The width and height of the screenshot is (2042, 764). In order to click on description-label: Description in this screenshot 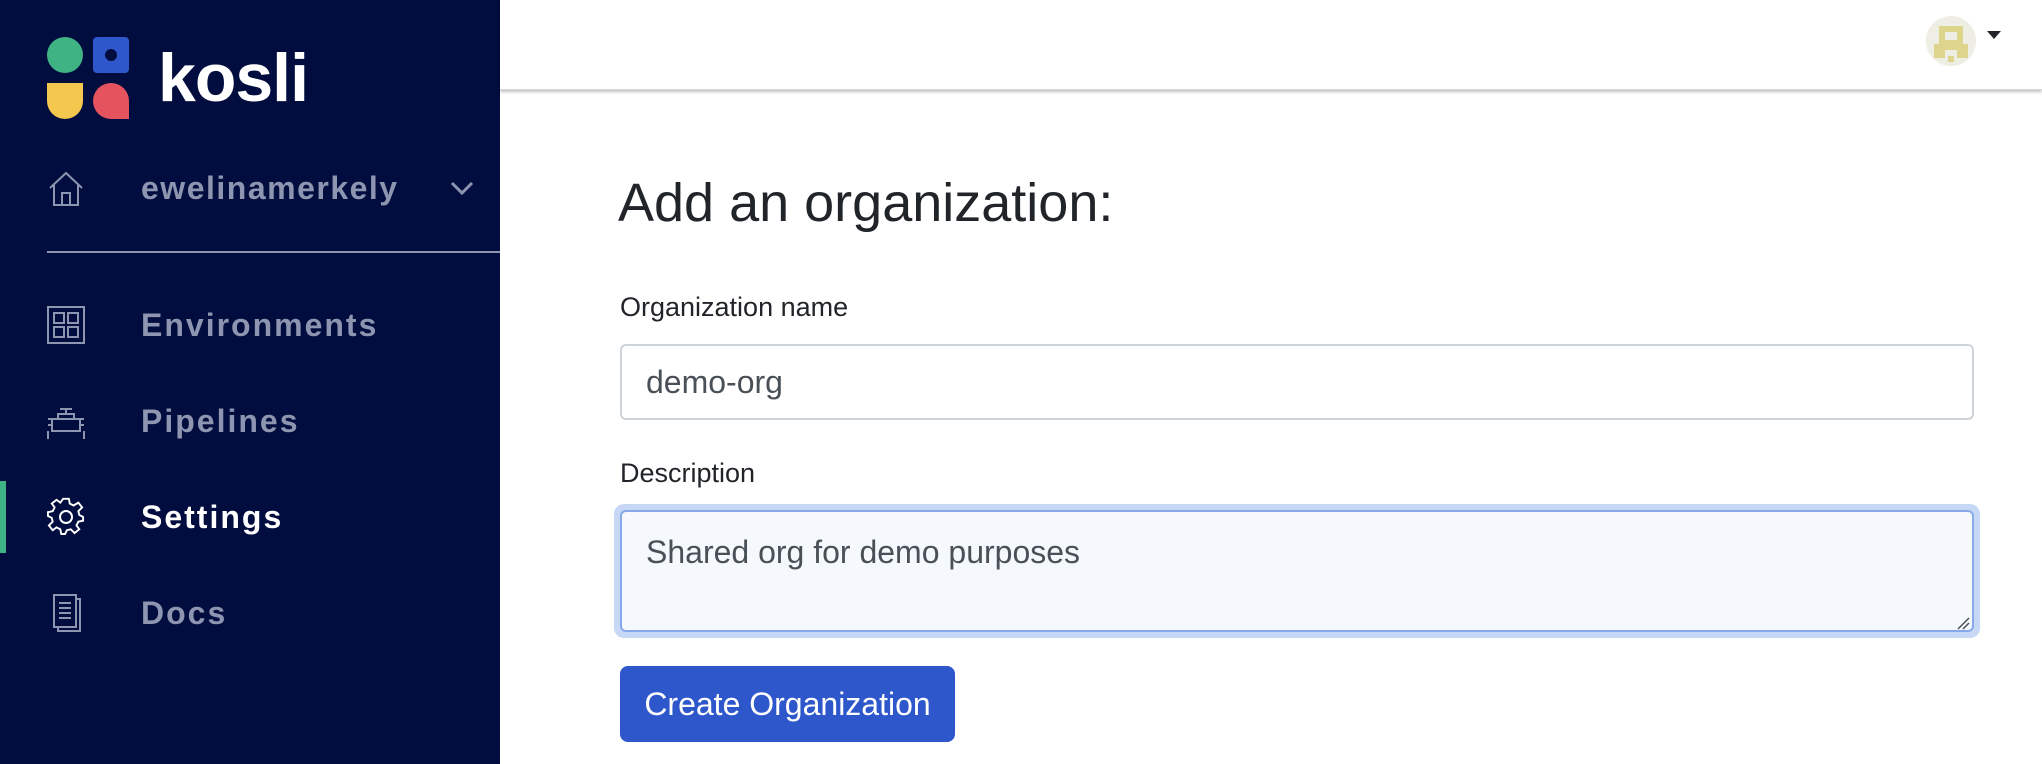, I will do `click(688, 473)`.